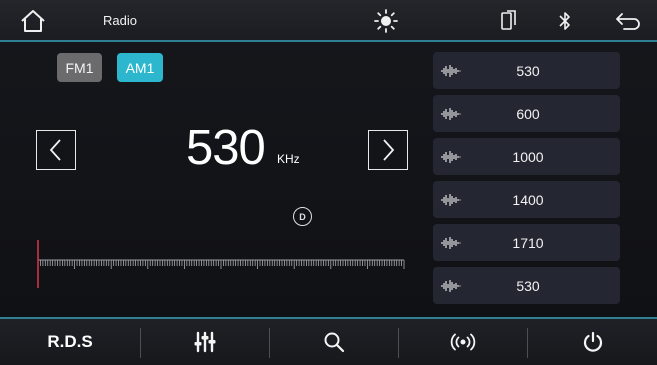 The height and width of the screenshot is (365, 657). I want to click on equalizer-button, so click(205, 342).